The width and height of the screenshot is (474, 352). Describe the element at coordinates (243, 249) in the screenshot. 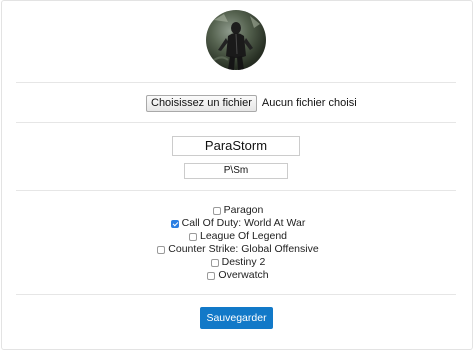

I see `game-label: Counter Strike: Global Offensive` at that location.